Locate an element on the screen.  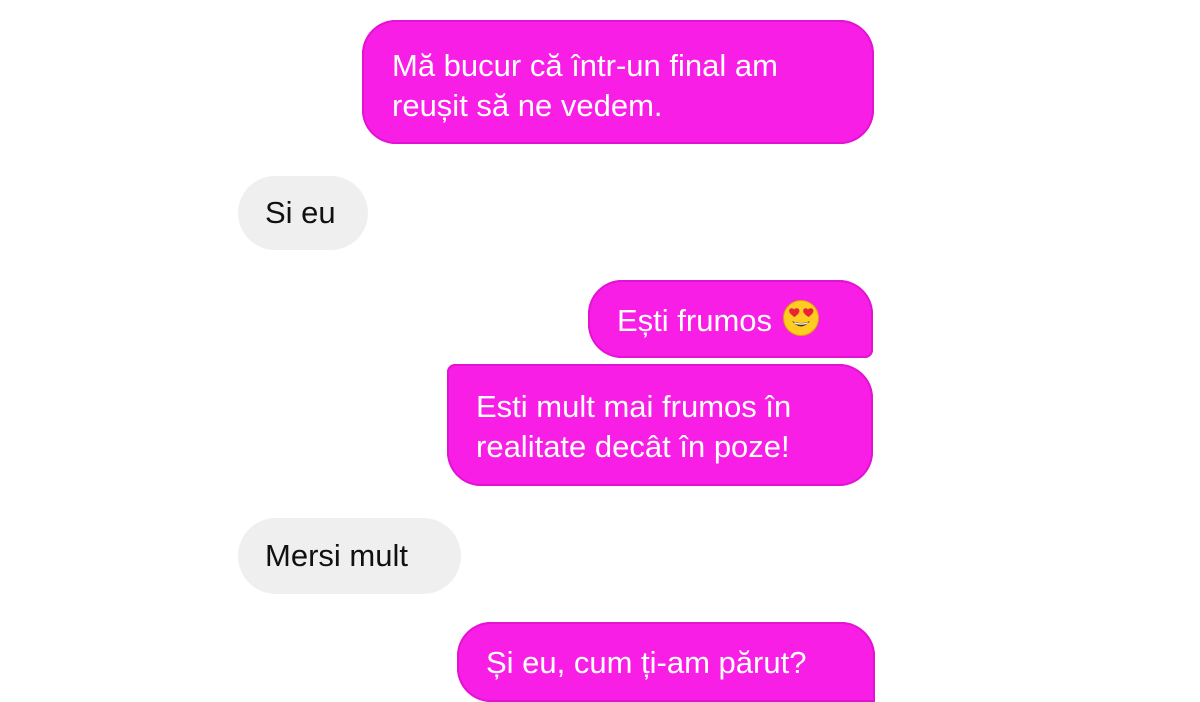
heart-eyes-emoji-icon is located at coordinates (800, 318).